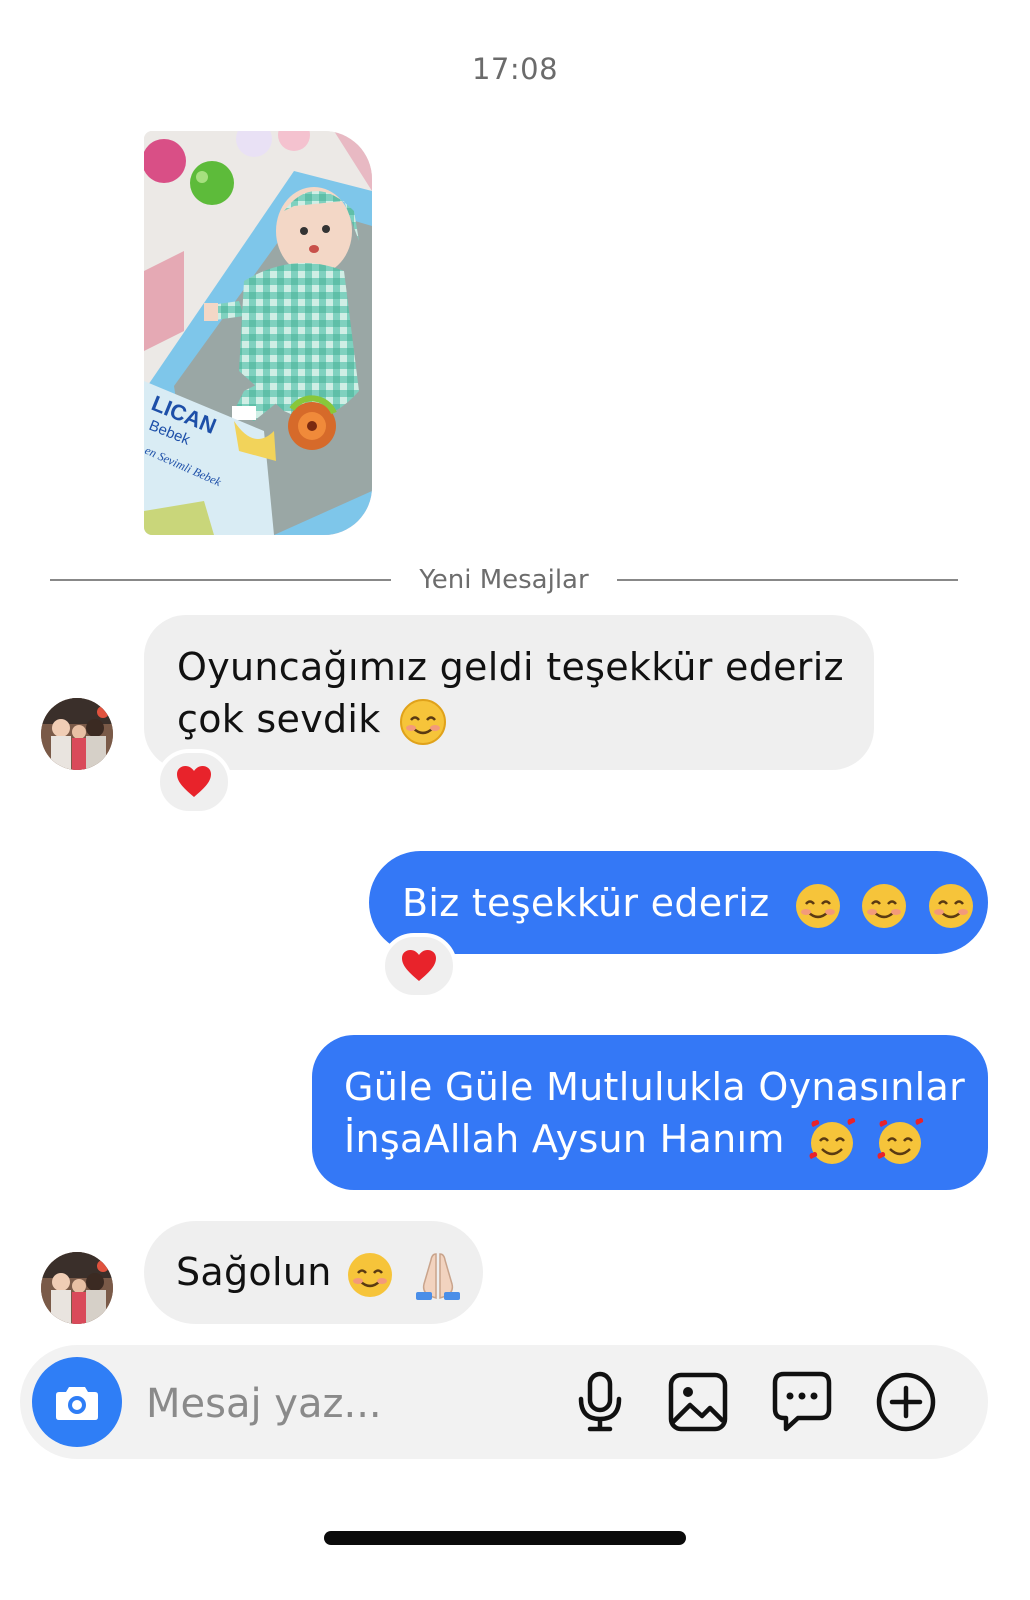 The height and width of the screenshot is (1600, 1030). Describe the element at coordinates (525, 719) in the screenshot. I see `message-text-line: çok sevdik` at that location.